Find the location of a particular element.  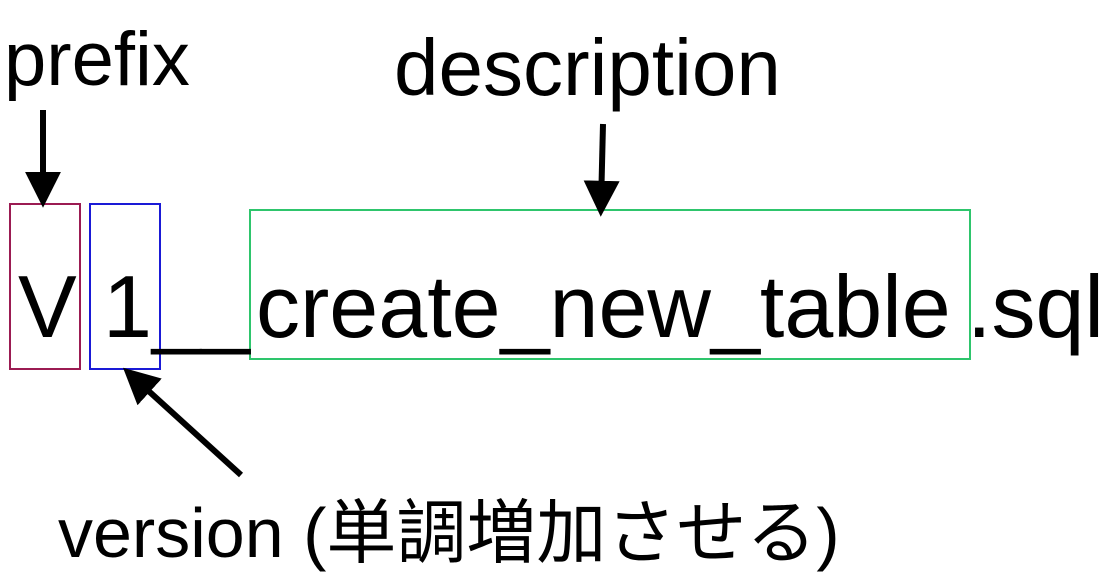

filename-extension: .sql is located at coordinates (1035, 306).